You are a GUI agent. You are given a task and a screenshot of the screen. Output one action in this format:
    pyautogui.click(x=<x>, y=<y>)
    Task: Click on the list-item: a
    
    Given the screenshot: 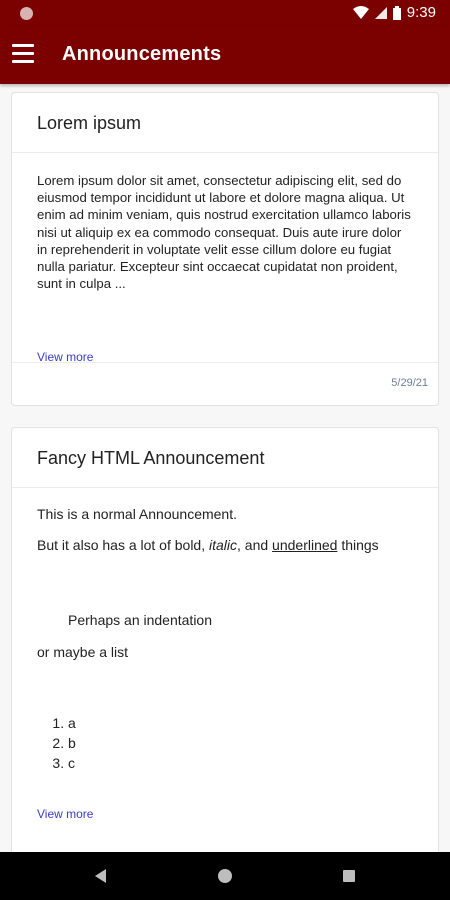 What is the action you would take?
    pyautogui.click(x=240, y=723)
    